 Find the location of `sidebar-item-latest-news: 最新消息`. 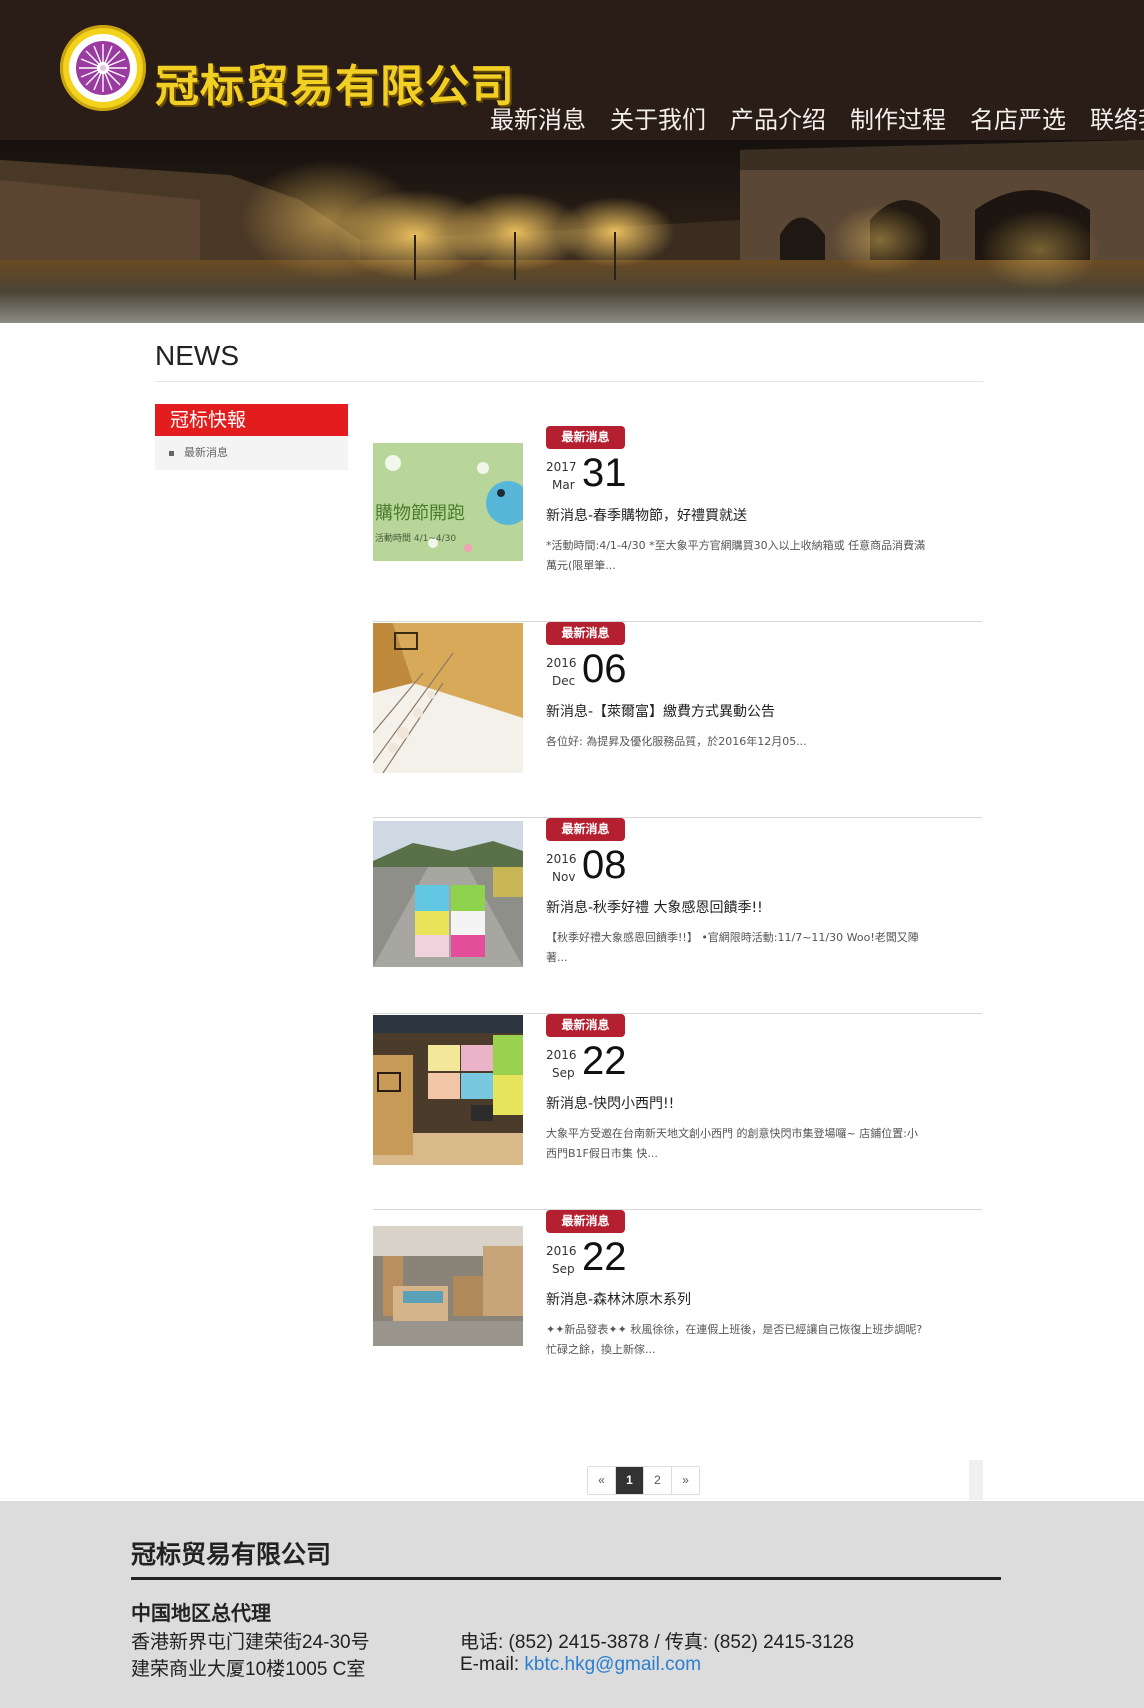

sidebar-item-latest-news: 最新消息 is located at coordinates (251, 453).